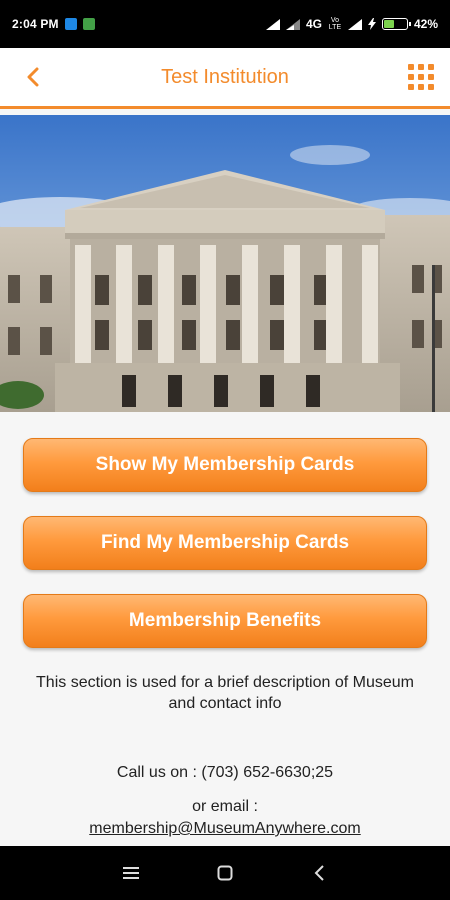 The height and width of the screenshot is (900, 450). What do you see at coordinates (225, 543) in the screenshot?
I see `find-membership-cards-button: Find My Membership Cards` at bounding box center [225, 543].